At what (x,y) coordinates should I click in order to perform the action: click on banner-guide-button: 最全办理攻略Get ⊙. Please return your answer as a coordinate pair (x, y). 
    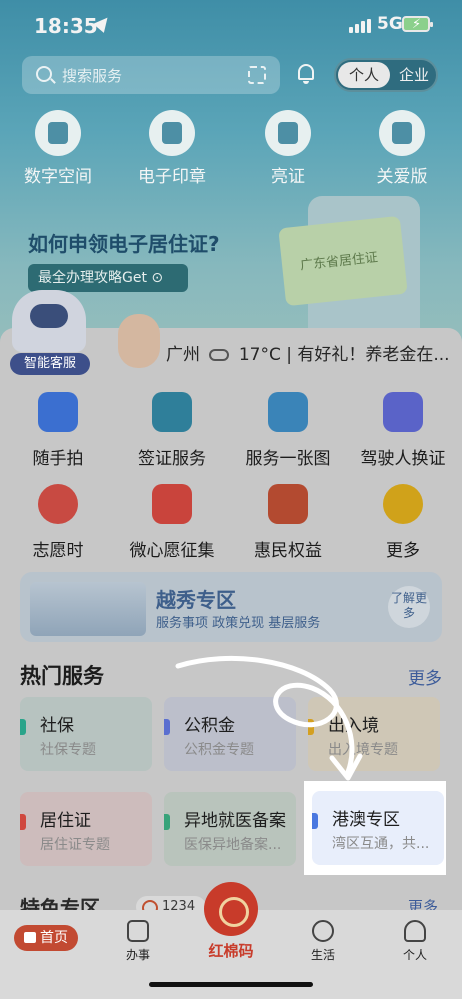
    Looking at the image, I should click on (108, 278).